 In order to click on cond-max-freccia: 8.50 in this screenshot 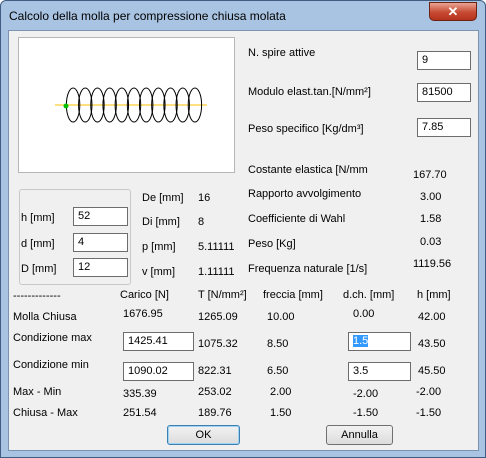, I will do `click(278, 344)`.